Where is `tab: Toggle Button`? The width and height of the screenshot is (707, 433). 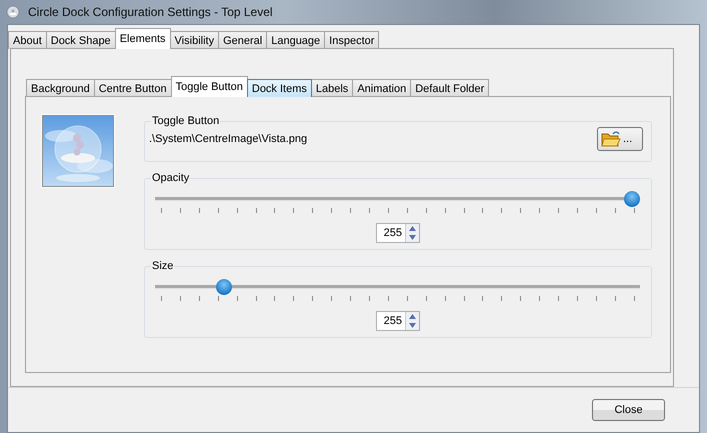
tab: Toggle Button is located at coordinates (209, 86).